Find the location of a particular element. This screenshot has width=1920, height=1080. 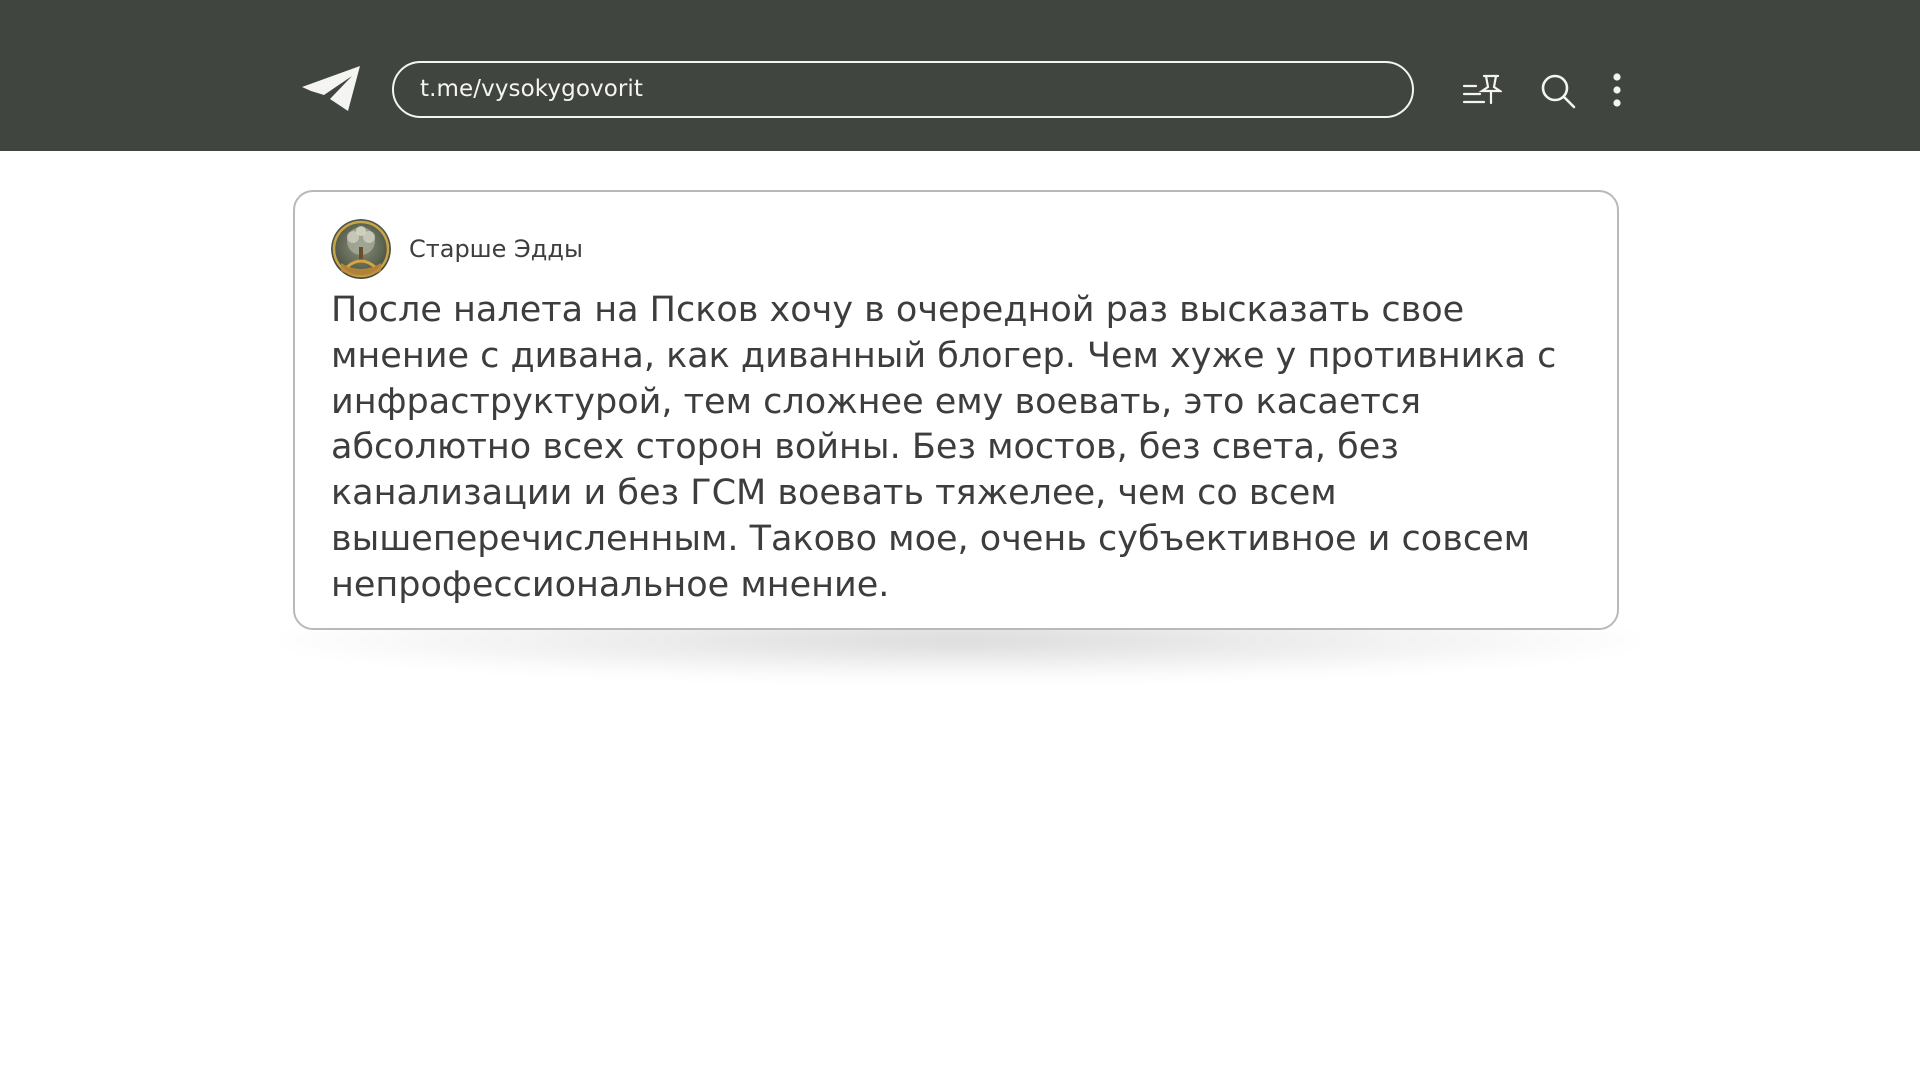

telegram-logo-icon is located at coordinates (331, 89).